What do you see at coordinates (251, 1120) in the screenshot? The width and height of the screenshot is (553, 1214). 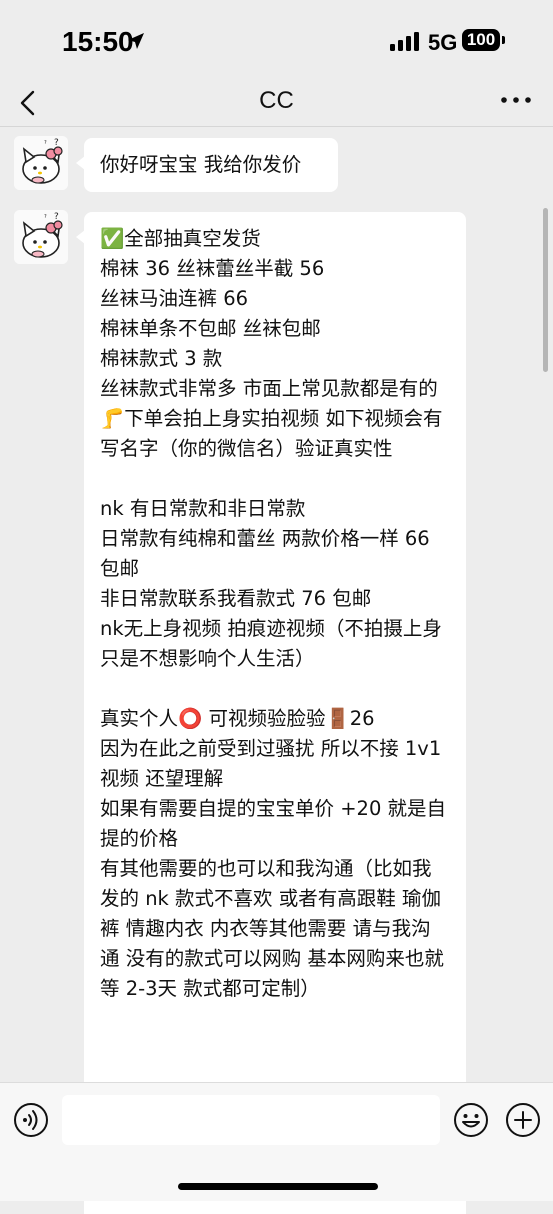 I see `message-input` at bounding box center [251, 1120].